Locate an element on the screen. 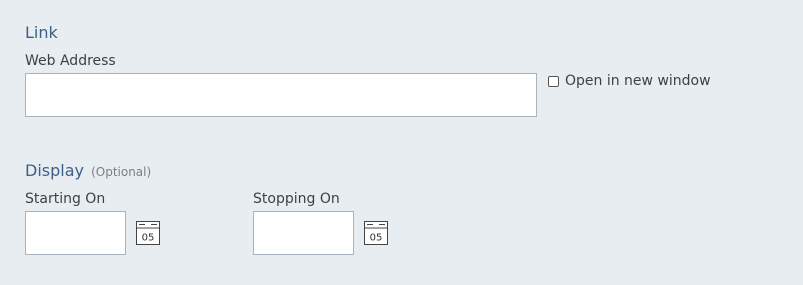 Image resolution: width=803 pixels, height=285 pixels. starting-on-input is located at coordinates (75, 233).